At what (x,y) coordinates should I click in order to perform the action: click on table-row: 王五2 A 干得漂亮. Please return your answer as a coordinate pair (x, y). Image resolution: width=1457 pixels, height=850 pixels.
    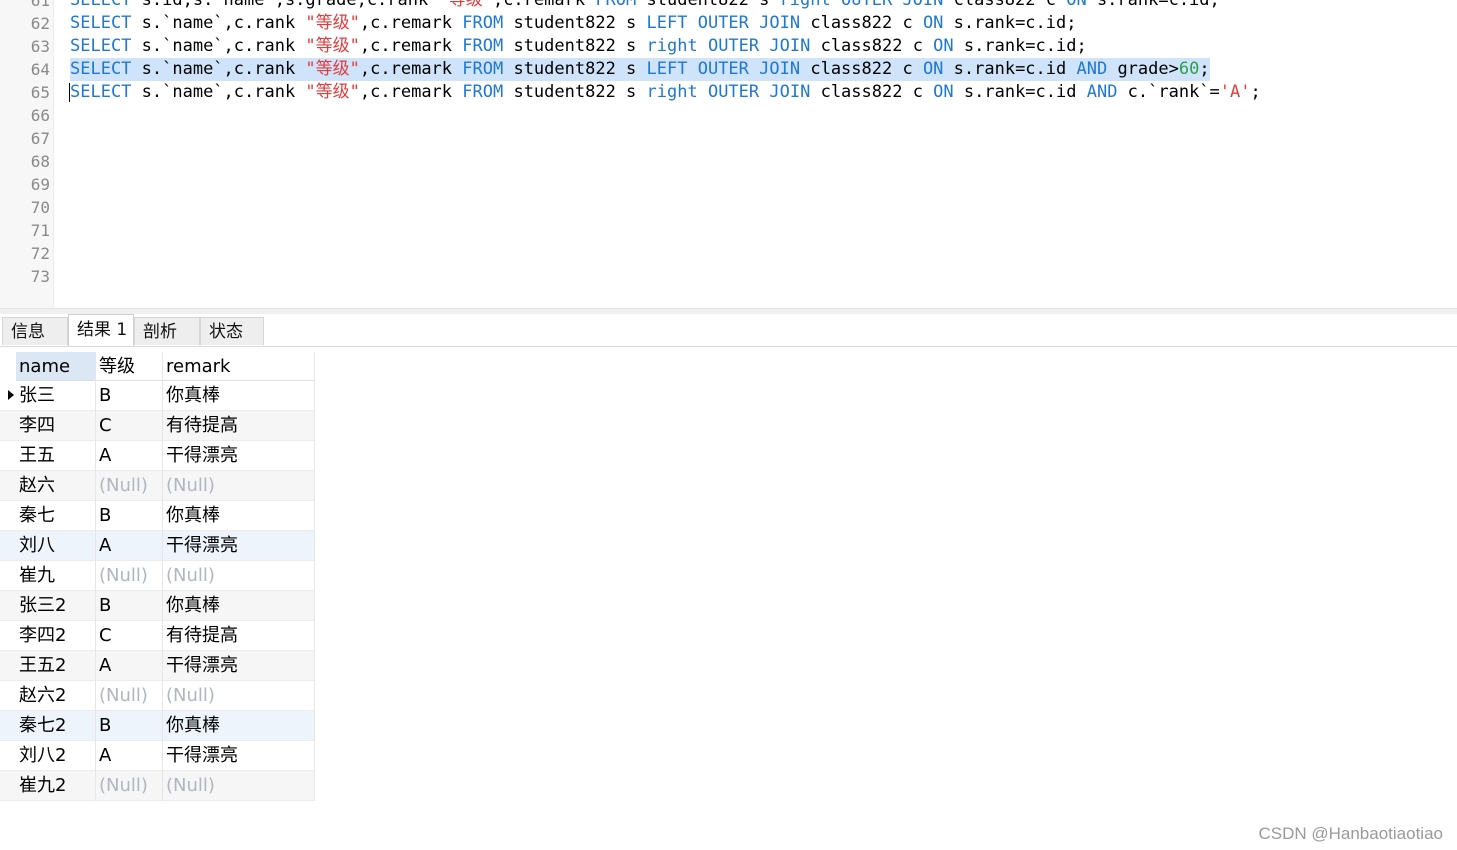
    Looking at the image, I should click on (157, 666).